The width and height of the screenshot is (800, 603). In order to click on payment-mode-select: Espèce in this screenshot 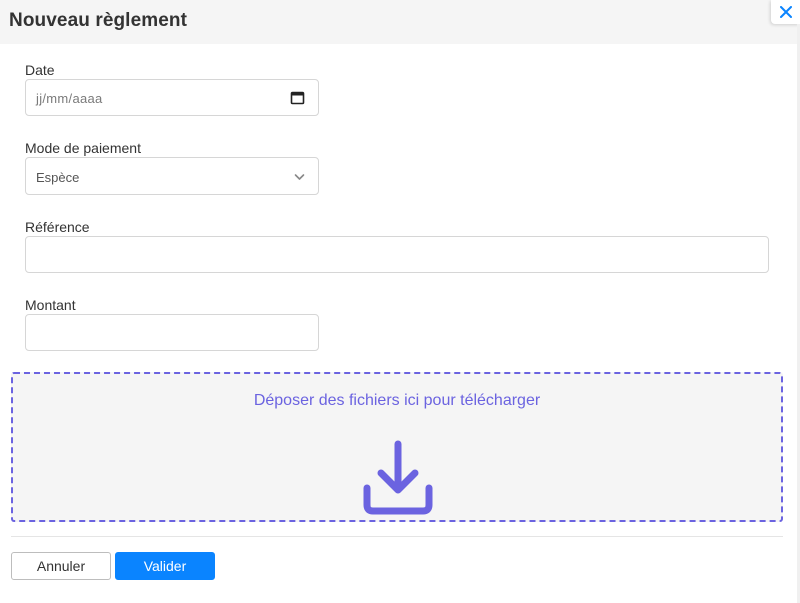, I will do `click(172, 176)`.